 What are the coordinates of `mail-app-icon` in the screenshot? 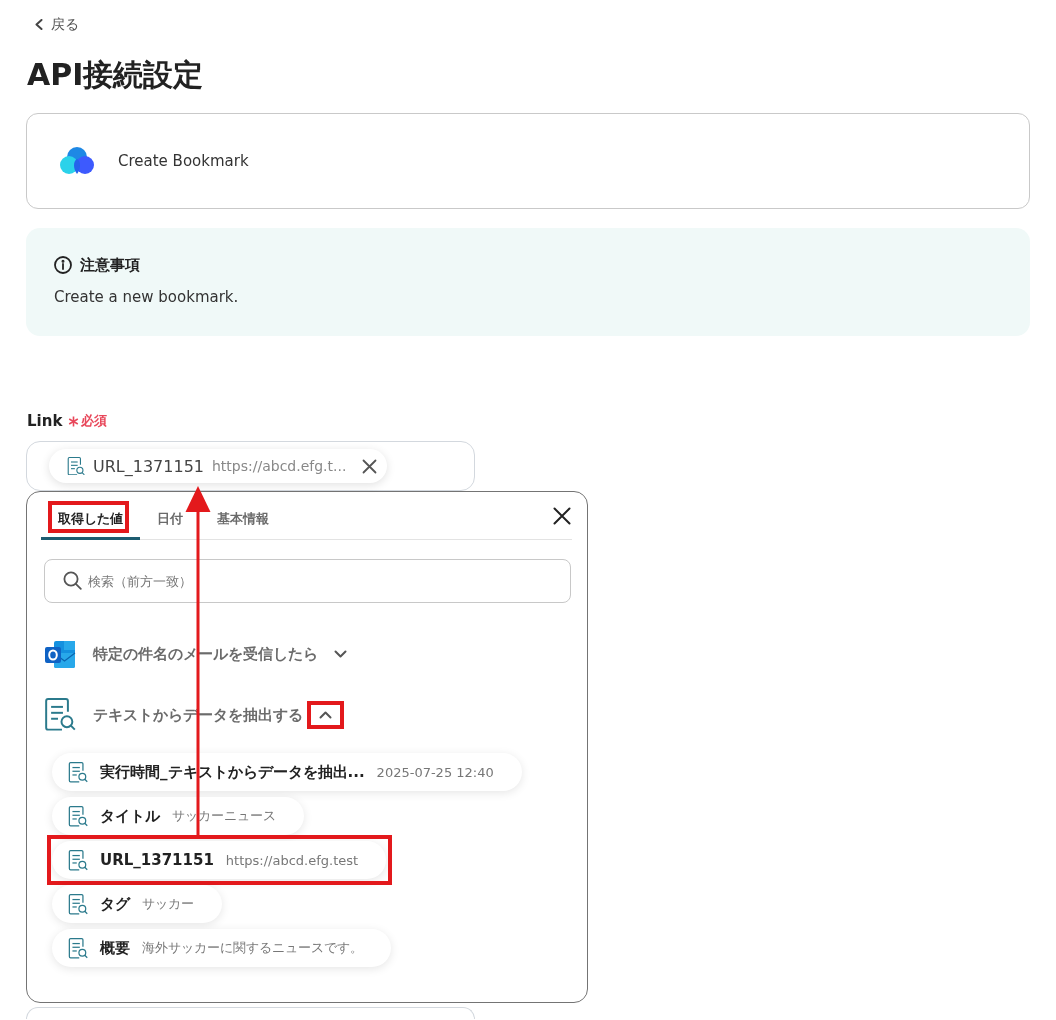 It's located at (60, 654).